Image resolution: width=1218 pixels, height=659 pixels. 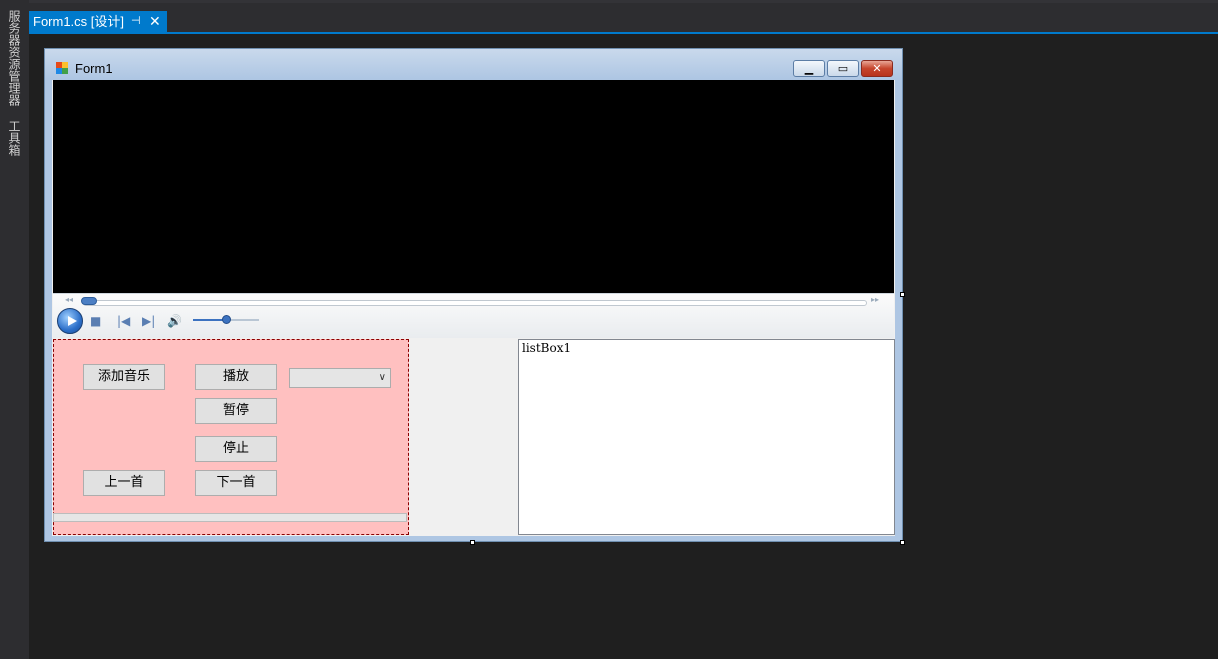 I want to click on resize-handle-bottom, so click(x=472, y=542).